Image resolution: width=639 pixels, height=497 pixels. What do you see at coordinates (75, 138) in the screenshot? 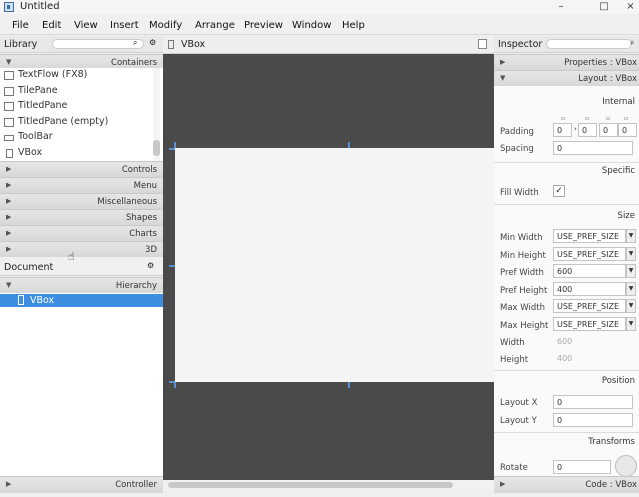
I see `library-item-toolbar: ToolBar` at bounding box center [75, 138].